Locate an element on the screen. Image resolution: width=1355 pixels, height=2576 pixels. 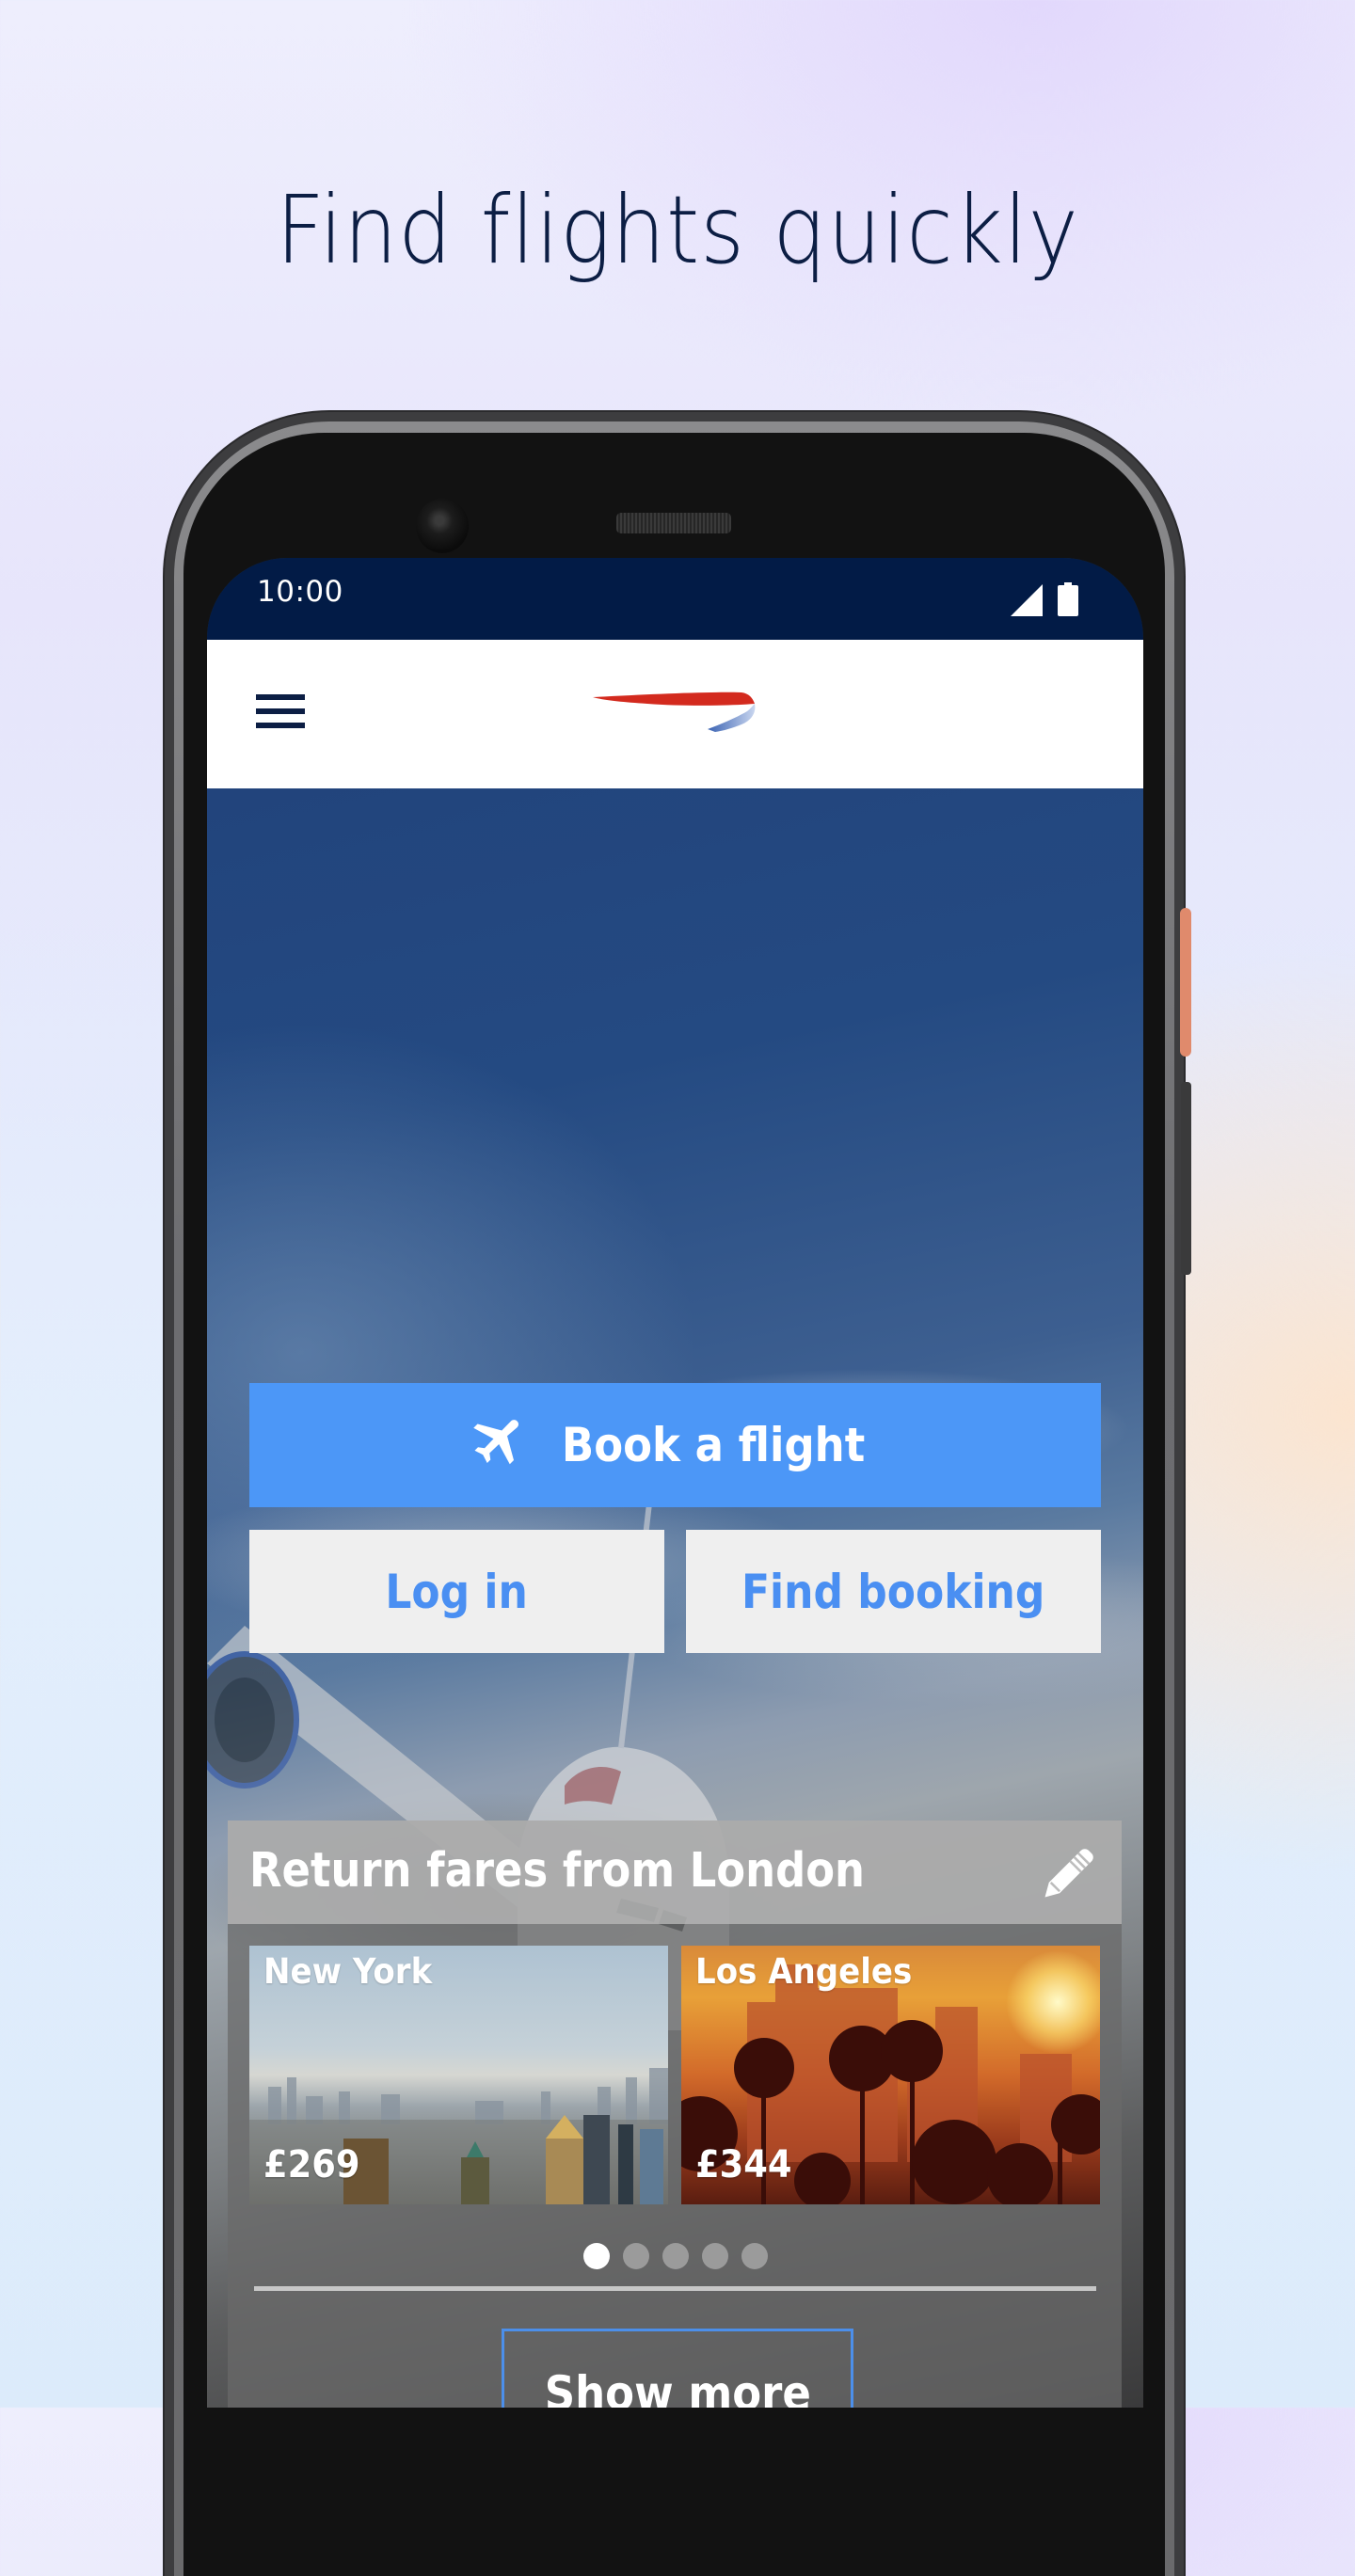
front-camera-icon is located at coordinates (442, 526).